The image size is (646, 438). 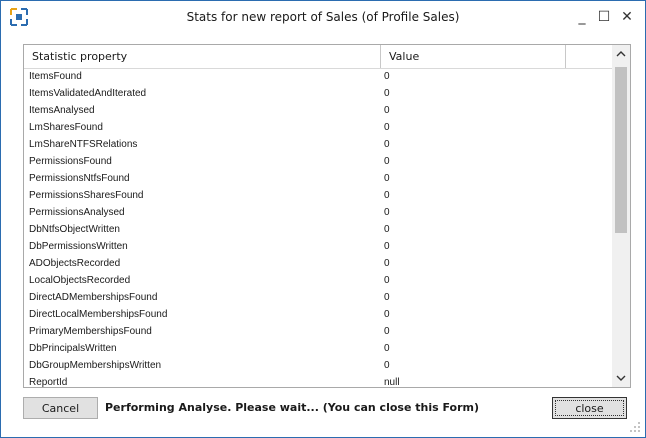 I want to click on table-row: DbNtfsObjectWritten 0, so click(x=318, y=230).